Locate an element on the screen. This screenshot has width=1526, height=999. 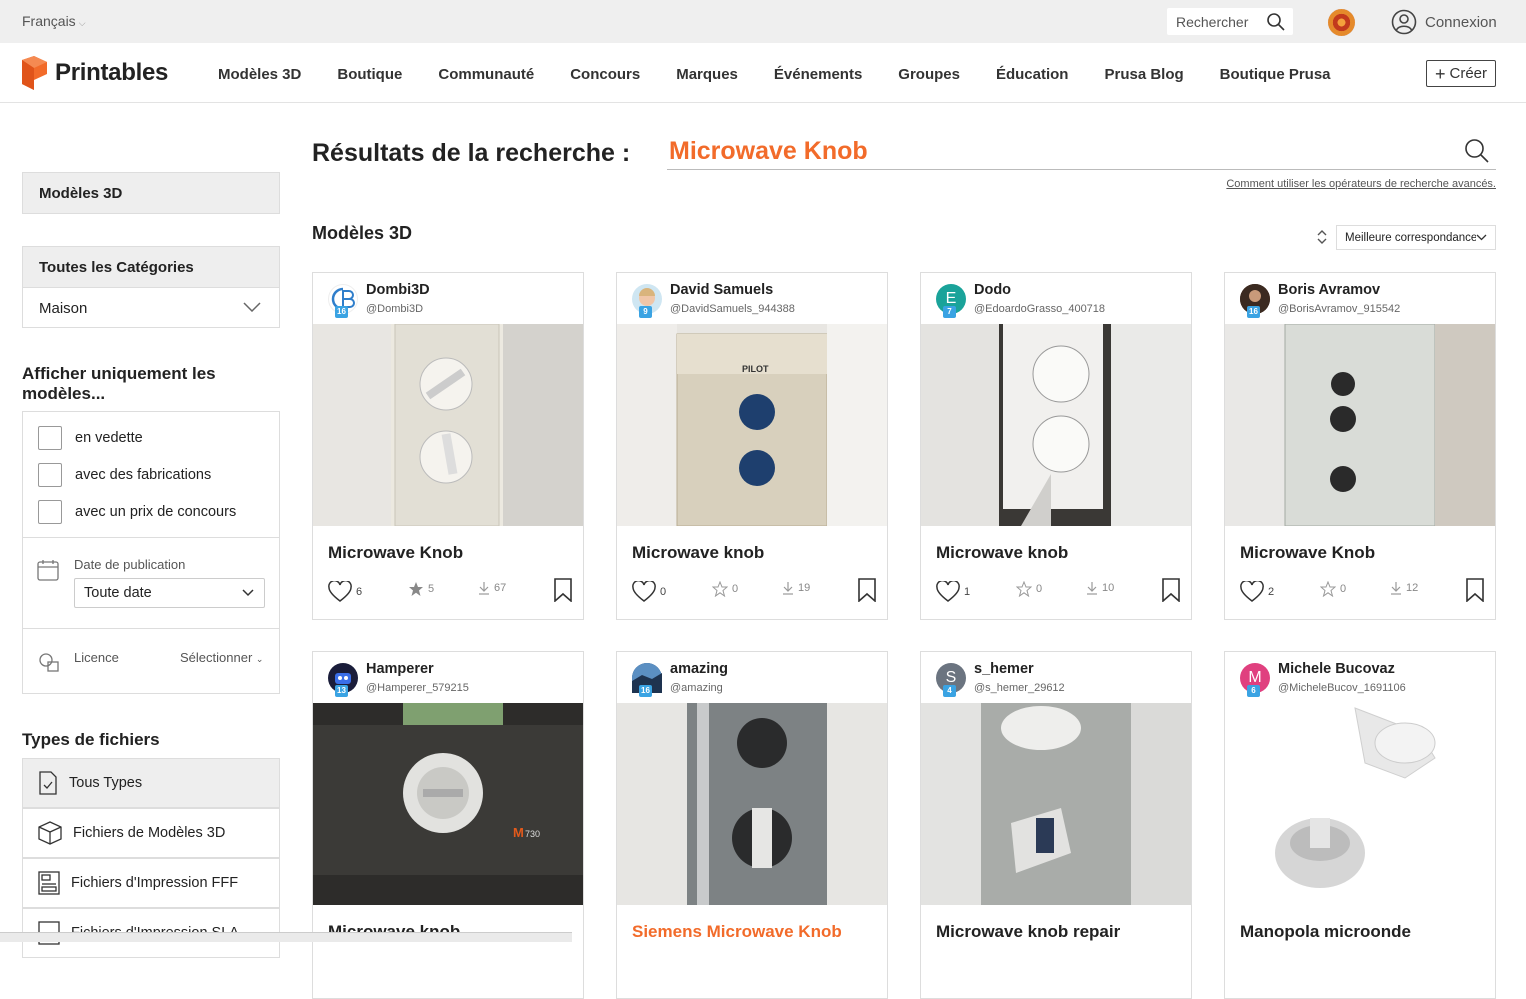
file-type-3d-models-label: Fichiers de Modèles 3D is located at coordinates (149, 833).